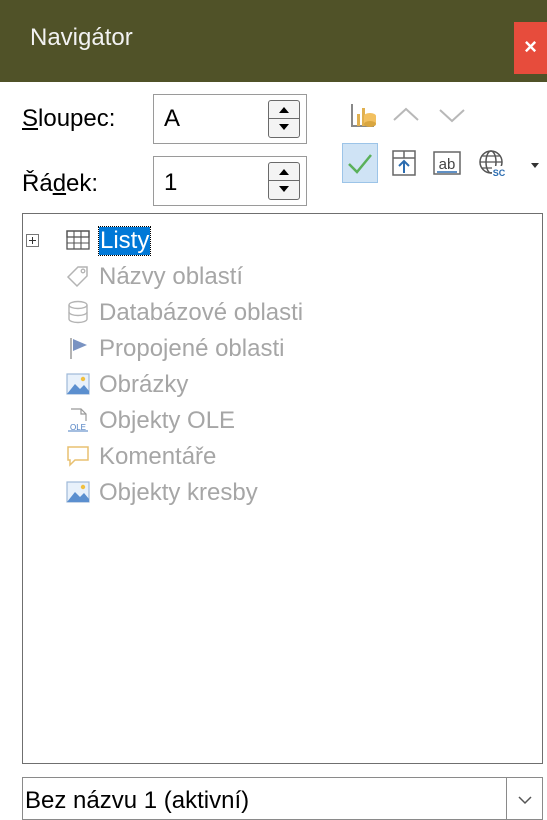 This screenshot has width=547, height=820. I want to click on tree-item-label: Objekty kresby, so click(178, 492).